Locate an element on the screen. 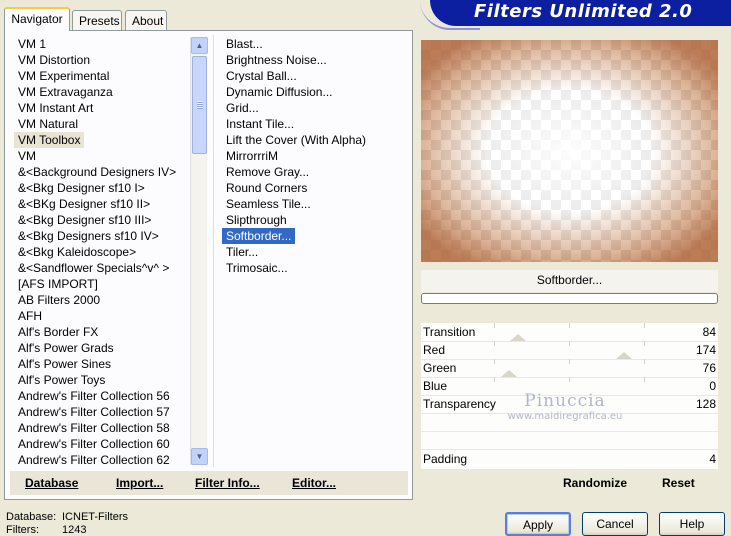  param-label: Padding is located at coordinates (445, 459).